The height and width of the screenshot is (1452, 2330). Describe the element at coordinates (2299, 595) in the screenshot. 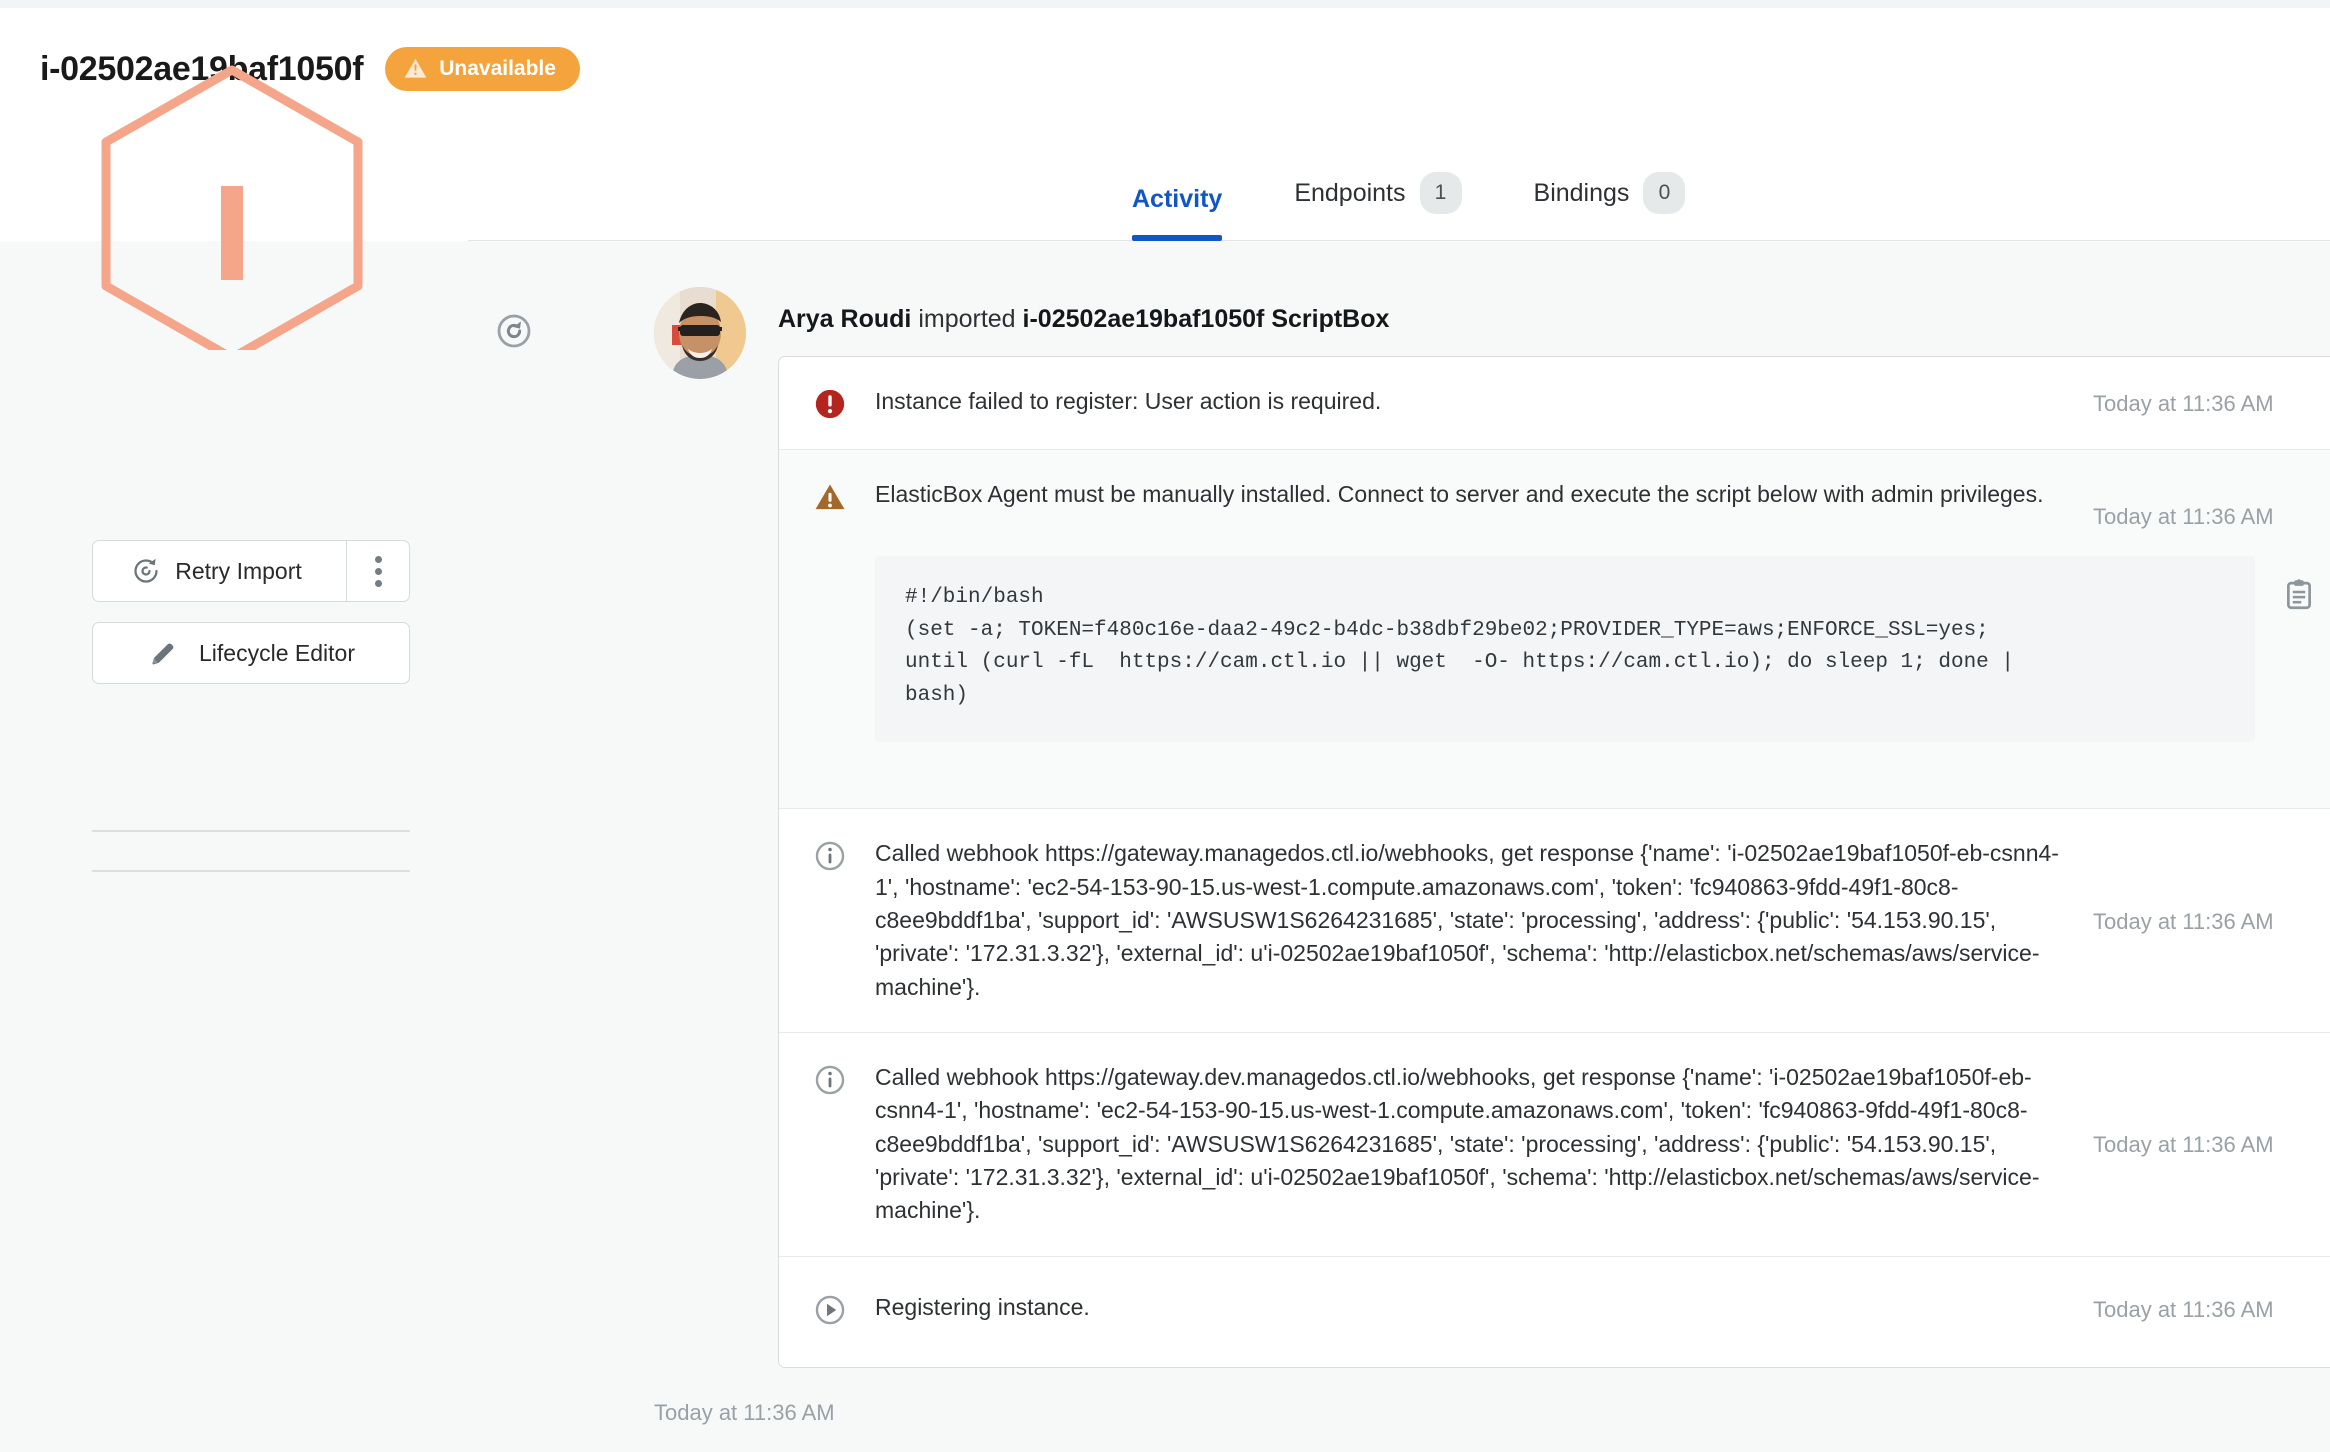

I see `clipboard-copy-icon` at that location.